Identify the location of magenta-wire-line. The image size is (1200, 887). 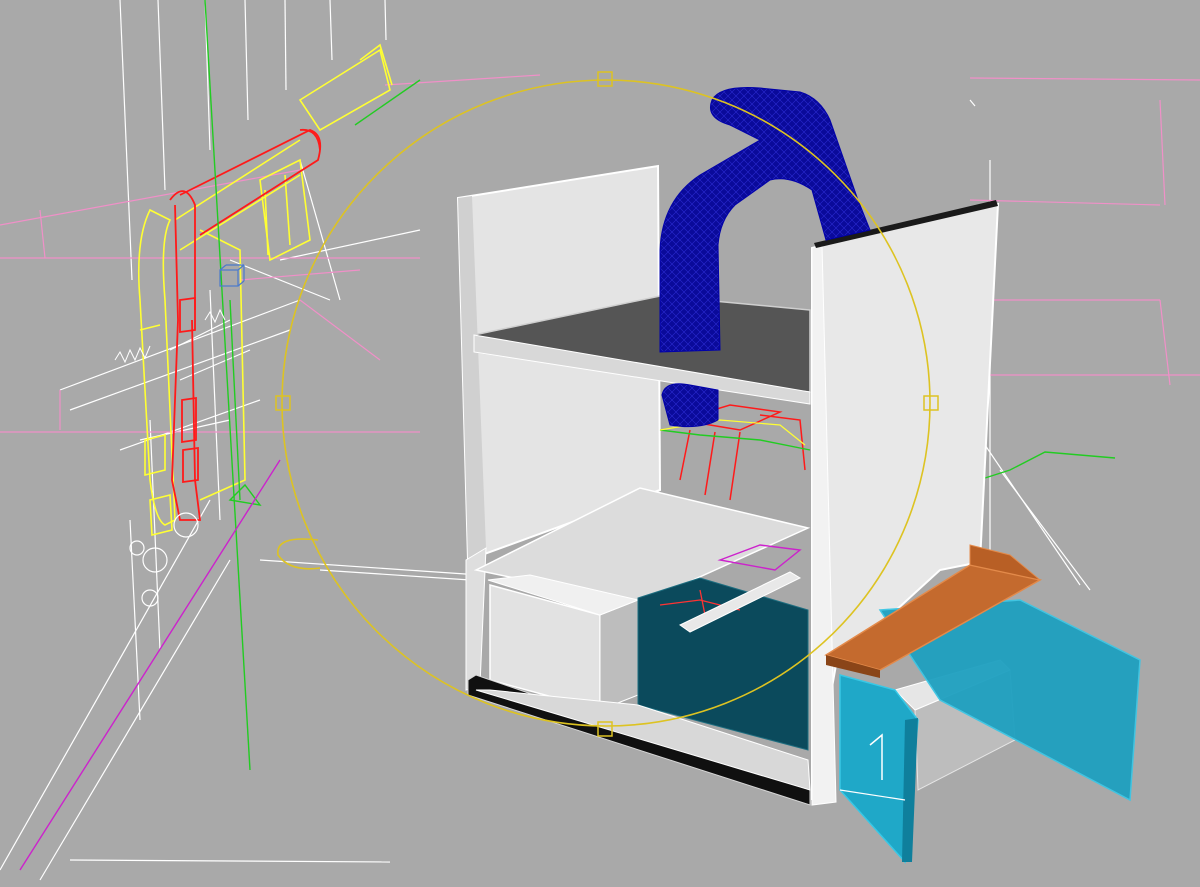
(150, 665).